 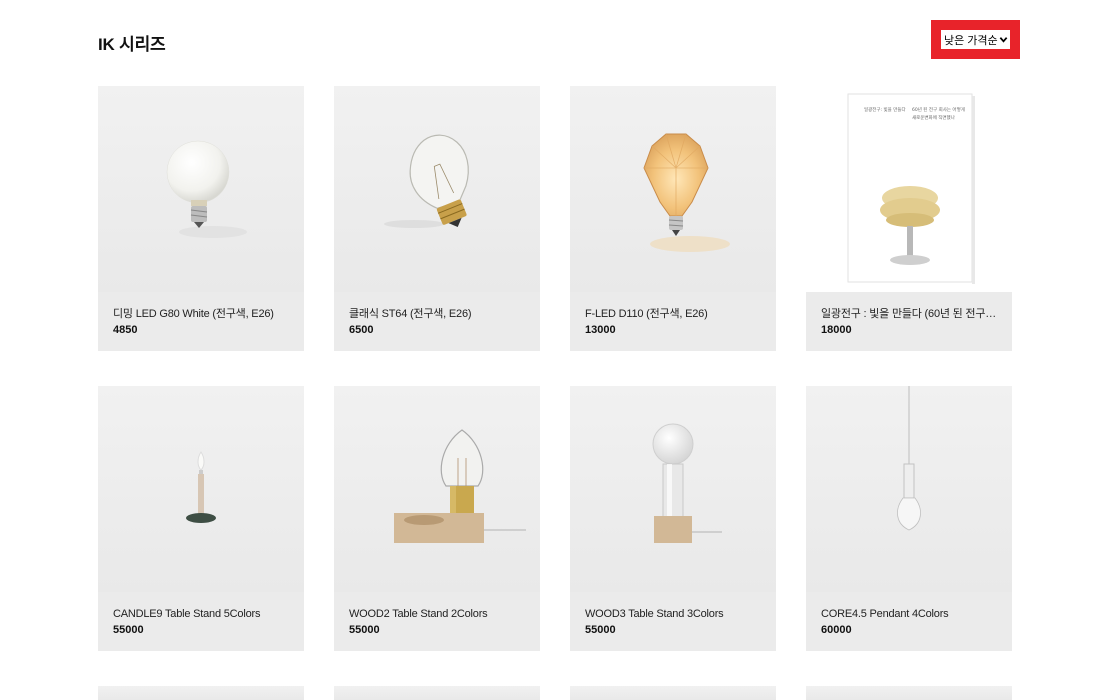 What do you see at coordinates (426, 181) in the screenshot?
I see `edison-bulb-icon` at bounding box center [426, 181].